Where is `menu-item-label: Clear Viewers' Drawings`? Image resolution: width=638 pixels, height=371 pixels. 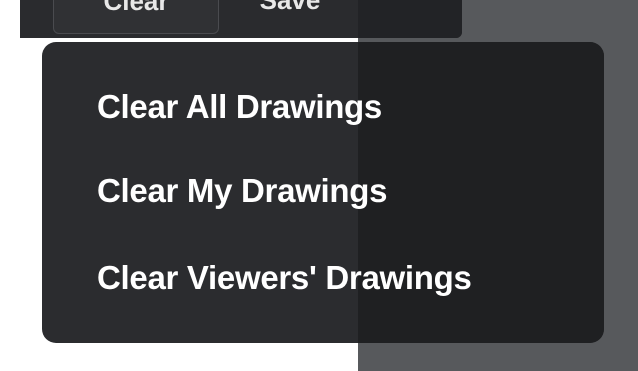
menu-item-label: Clear Viewers' Drawings is located at coordinates (284, 277).